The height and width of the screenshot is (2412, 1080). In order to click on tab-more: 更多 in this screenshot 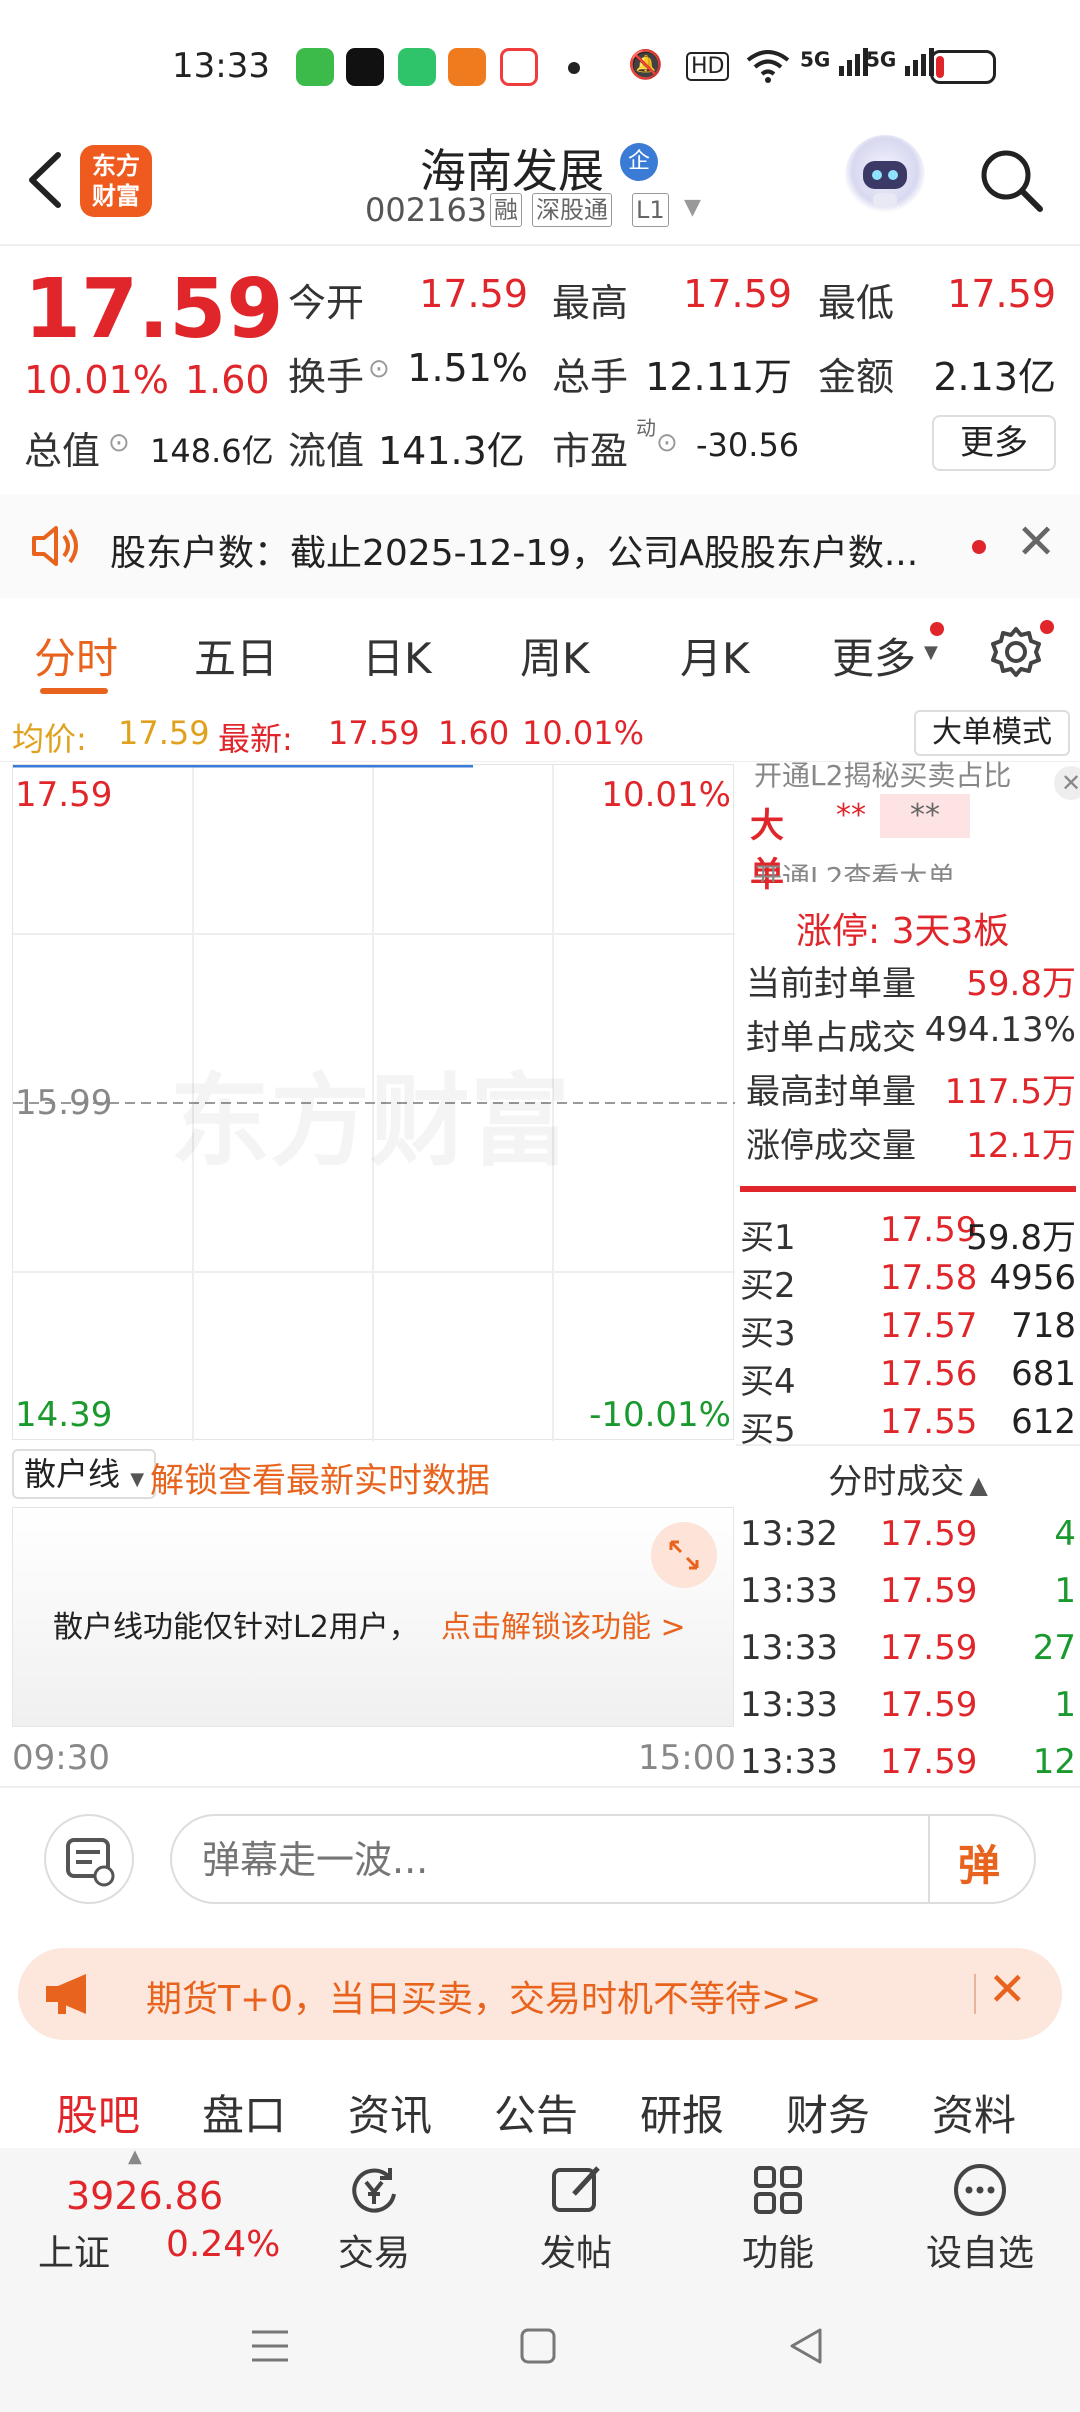, I will do `click(874, 655)`.